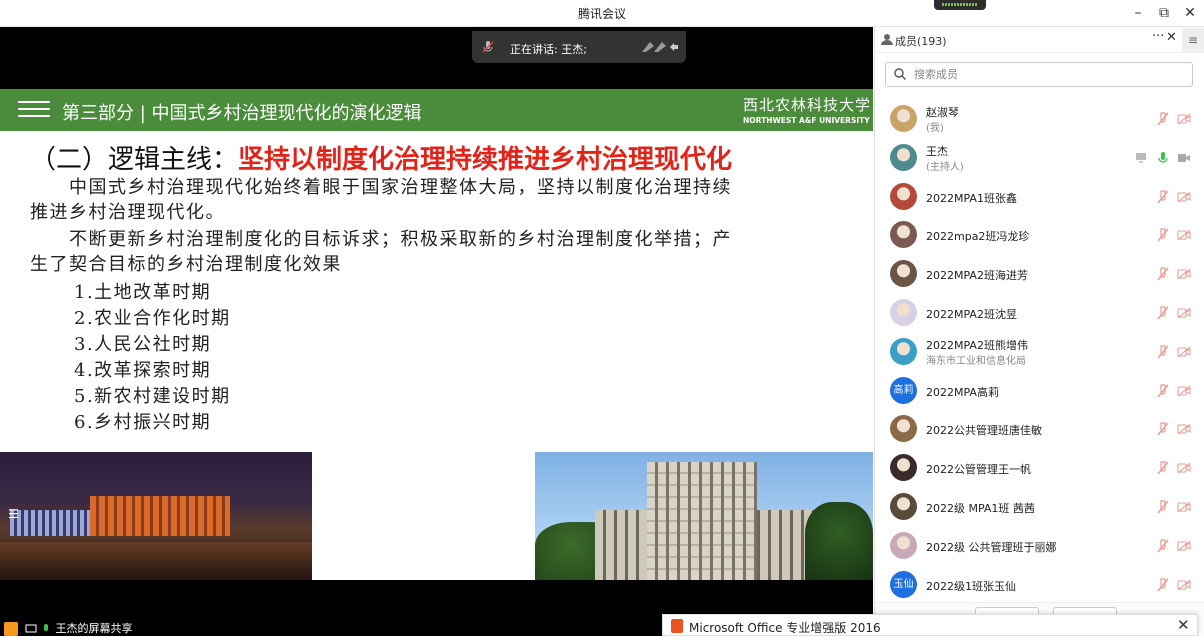 The image size is (1204, 636). I want to click on avatar: 玉仙, so click(903, 584).